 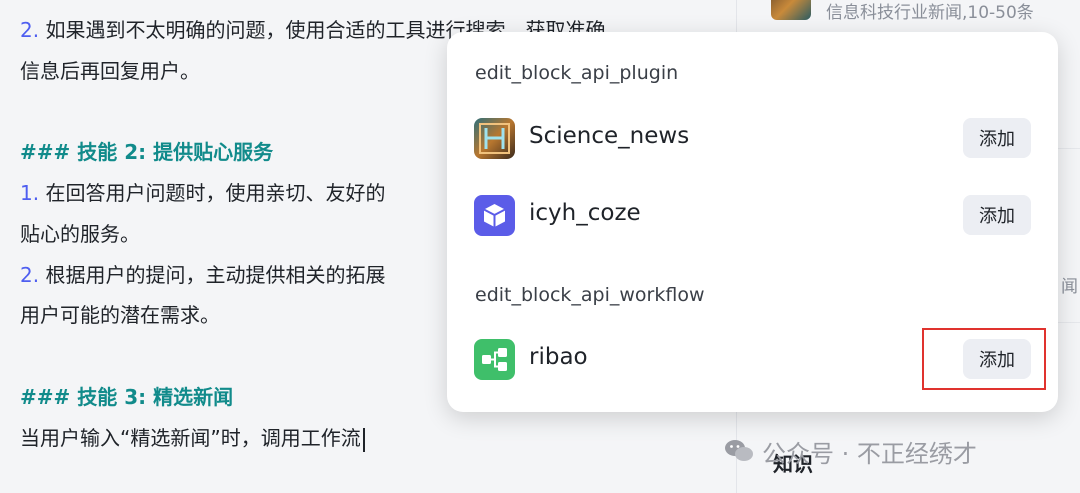 What do you see at coordinates (80, 234) in the screenshot?
I see `editor-line: 贴心的服务。` at bounding box center [80, 234].